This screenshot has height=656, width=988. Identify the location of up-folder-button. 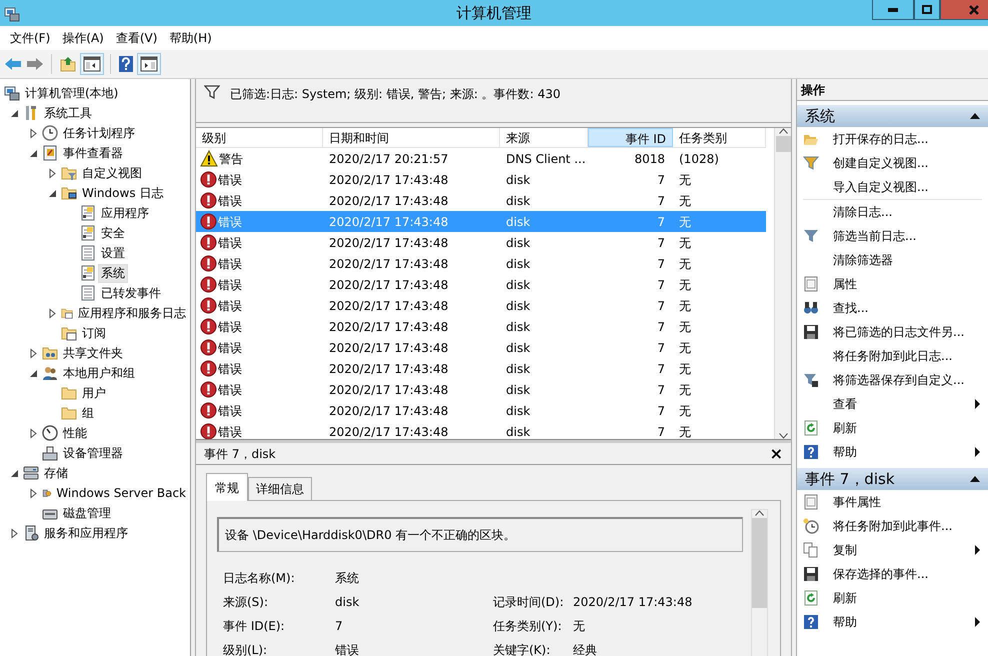
(68, 64).